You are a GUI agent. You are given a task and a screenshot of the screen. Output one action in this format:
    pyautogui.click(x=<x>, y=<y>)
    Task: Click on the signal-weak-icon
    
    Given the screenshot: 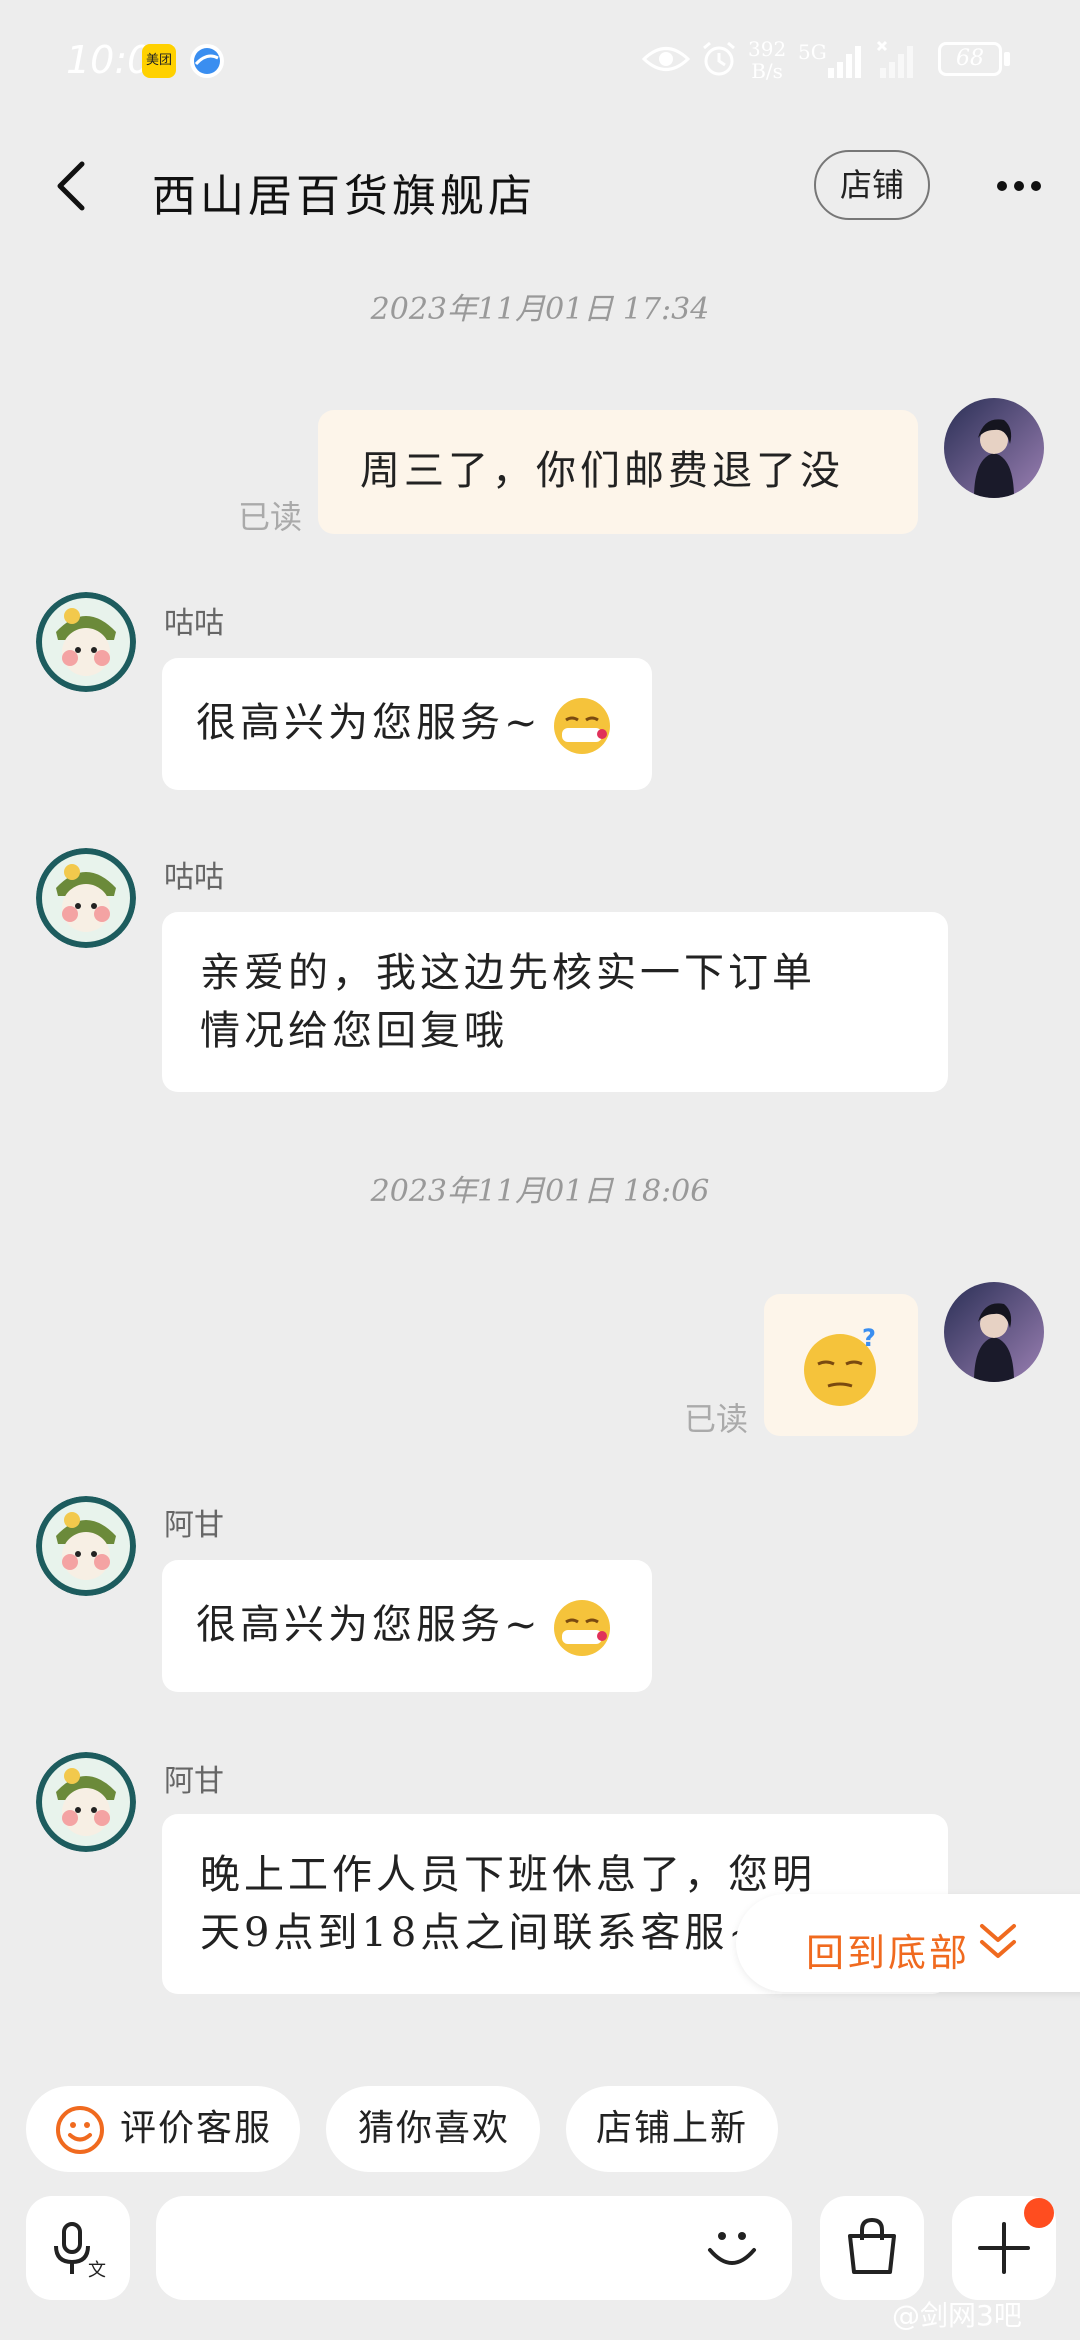 What is the action you would take?
    pyautogui.click(x=894, y=59)
    